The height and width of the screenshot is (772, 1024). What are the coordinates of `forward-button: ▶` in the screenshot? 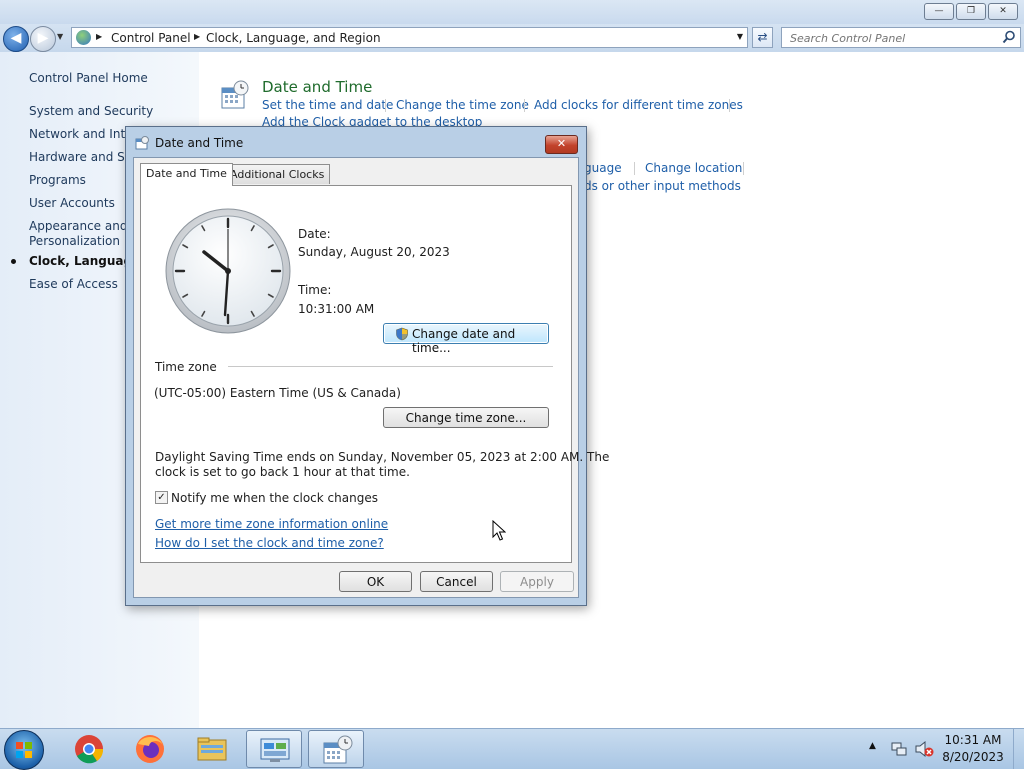 It's located at (43, 39).